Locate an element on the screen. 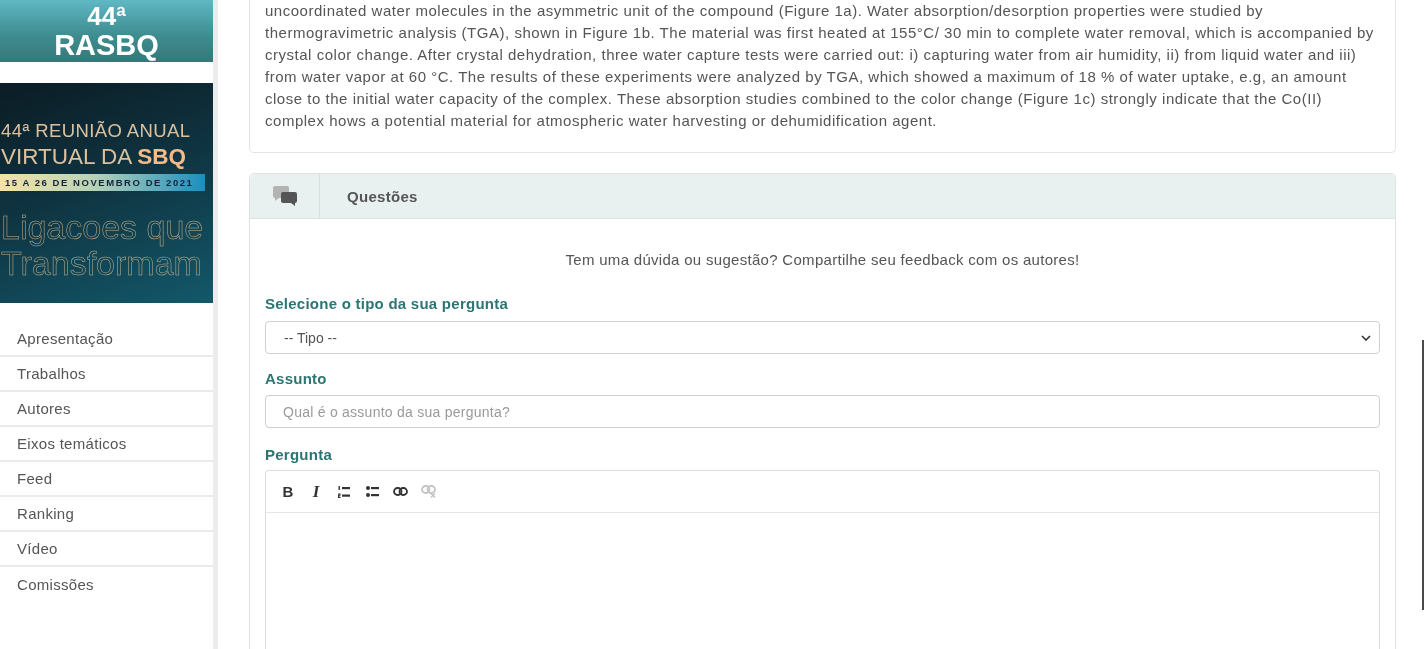 This screenshot has height=649, width=1425. bullet-list-icon is located at coordinates (372, 491).